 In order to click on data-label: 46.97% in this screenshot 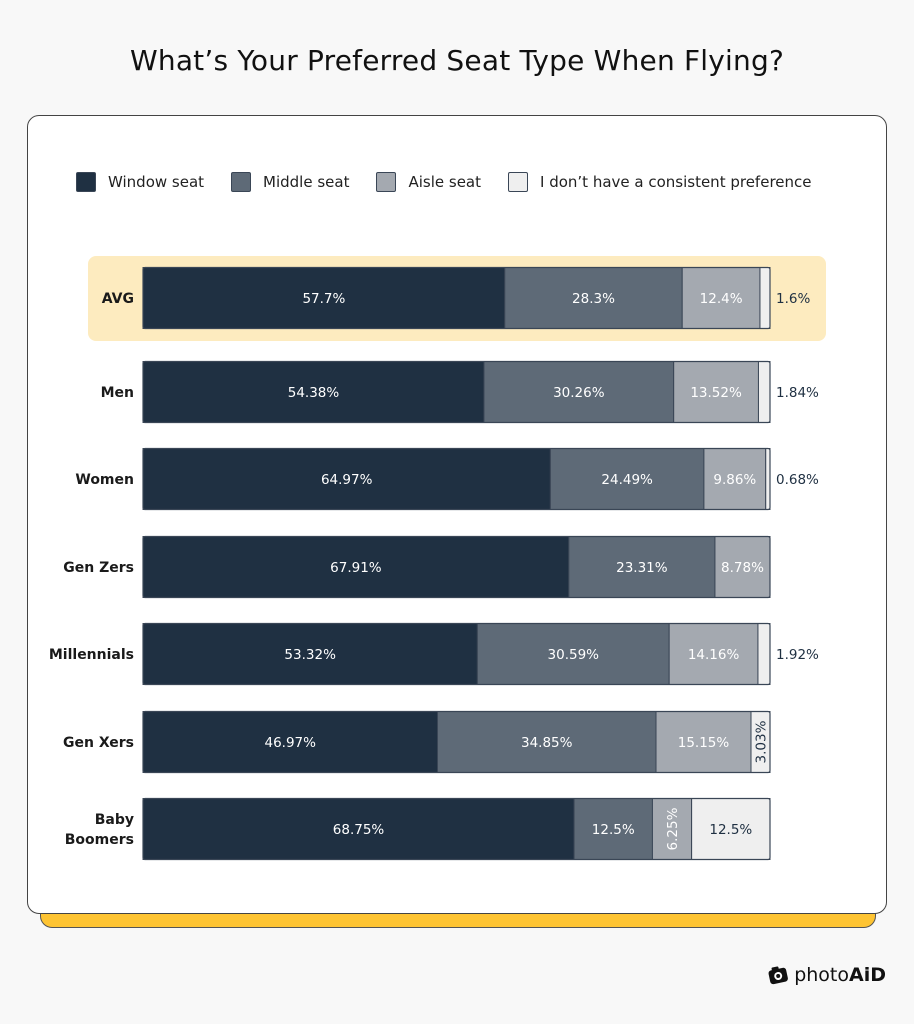, I will do `click(291, 743)`.